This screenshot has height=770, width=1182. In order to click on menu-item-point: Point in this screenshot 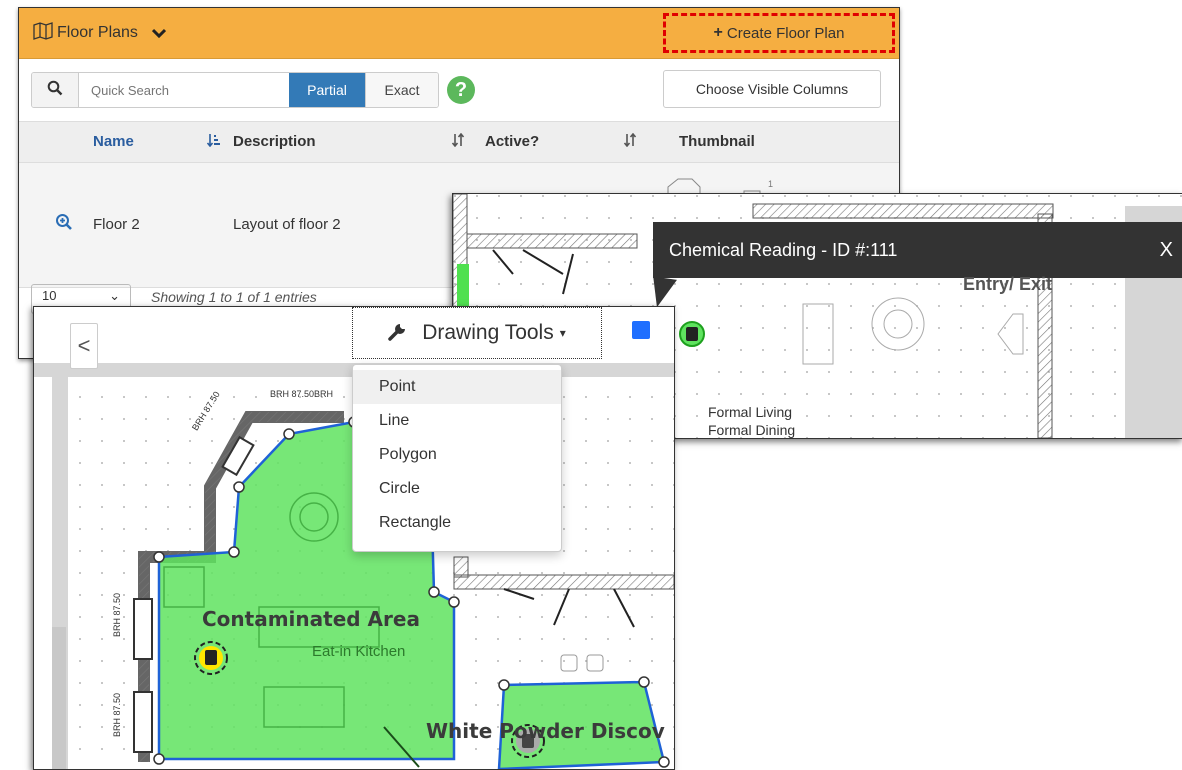, I will do `click(457, 387)`.